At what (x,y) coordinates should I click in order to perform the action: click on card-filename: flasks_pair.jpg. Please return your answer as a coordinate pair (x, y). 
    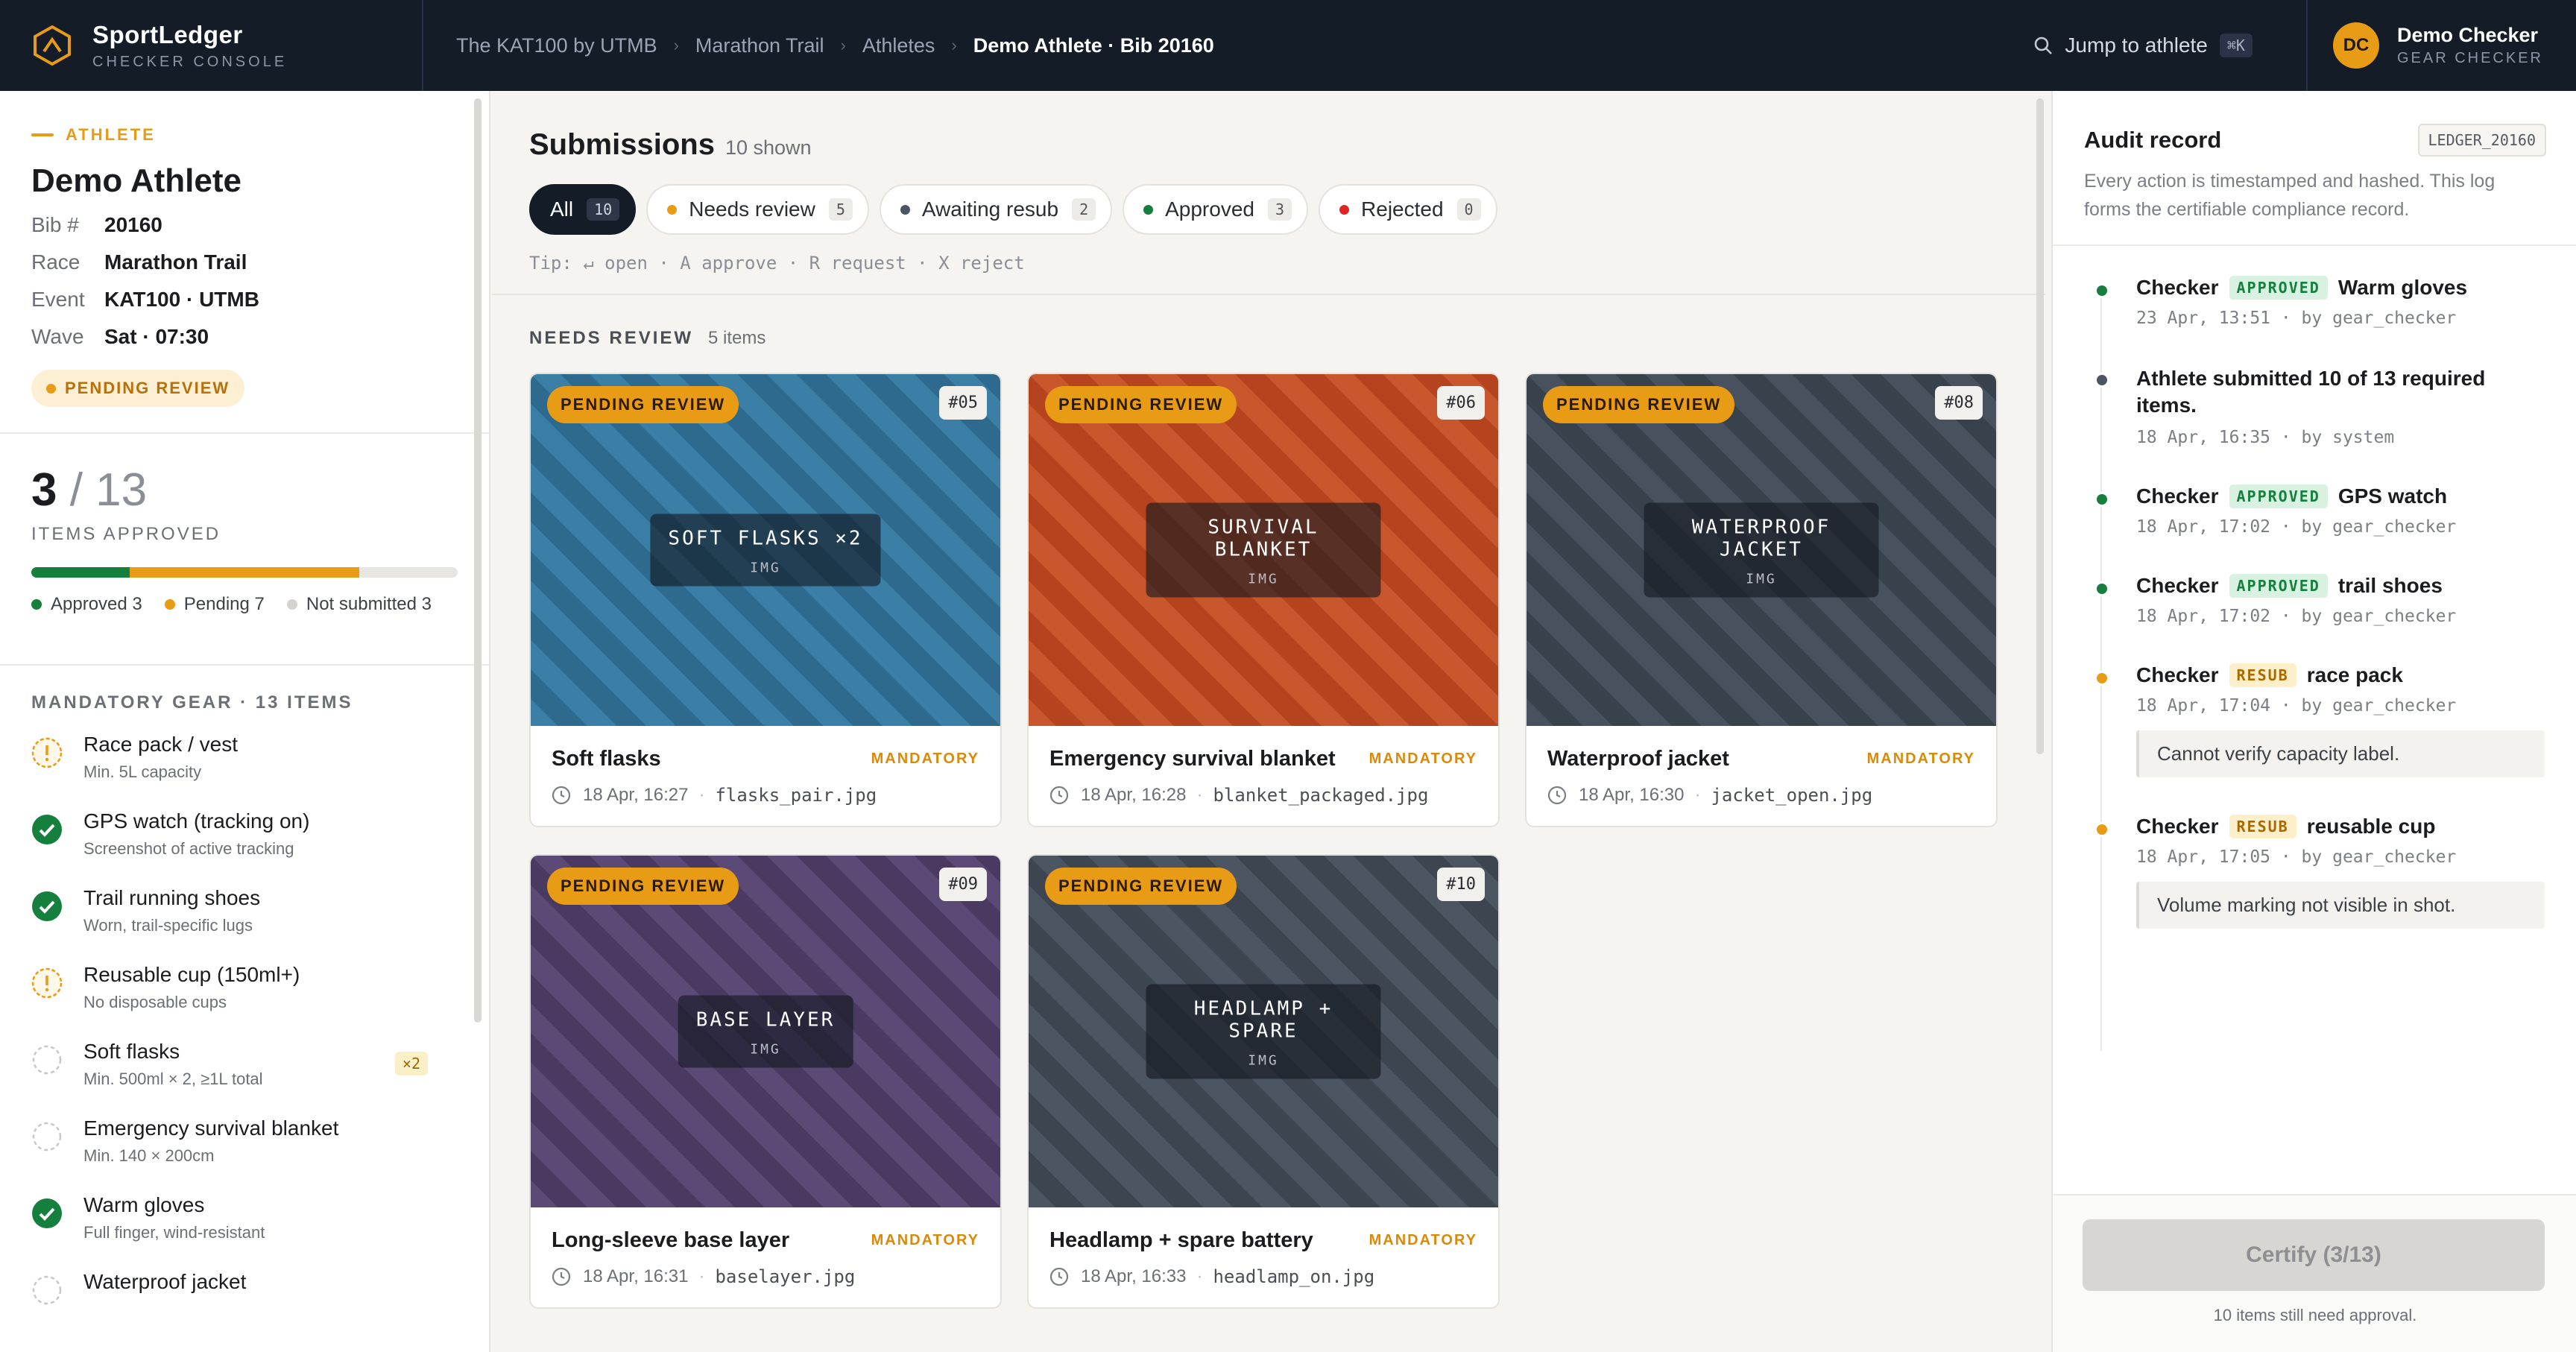
    Looking at the image, I should click on (796, 795).